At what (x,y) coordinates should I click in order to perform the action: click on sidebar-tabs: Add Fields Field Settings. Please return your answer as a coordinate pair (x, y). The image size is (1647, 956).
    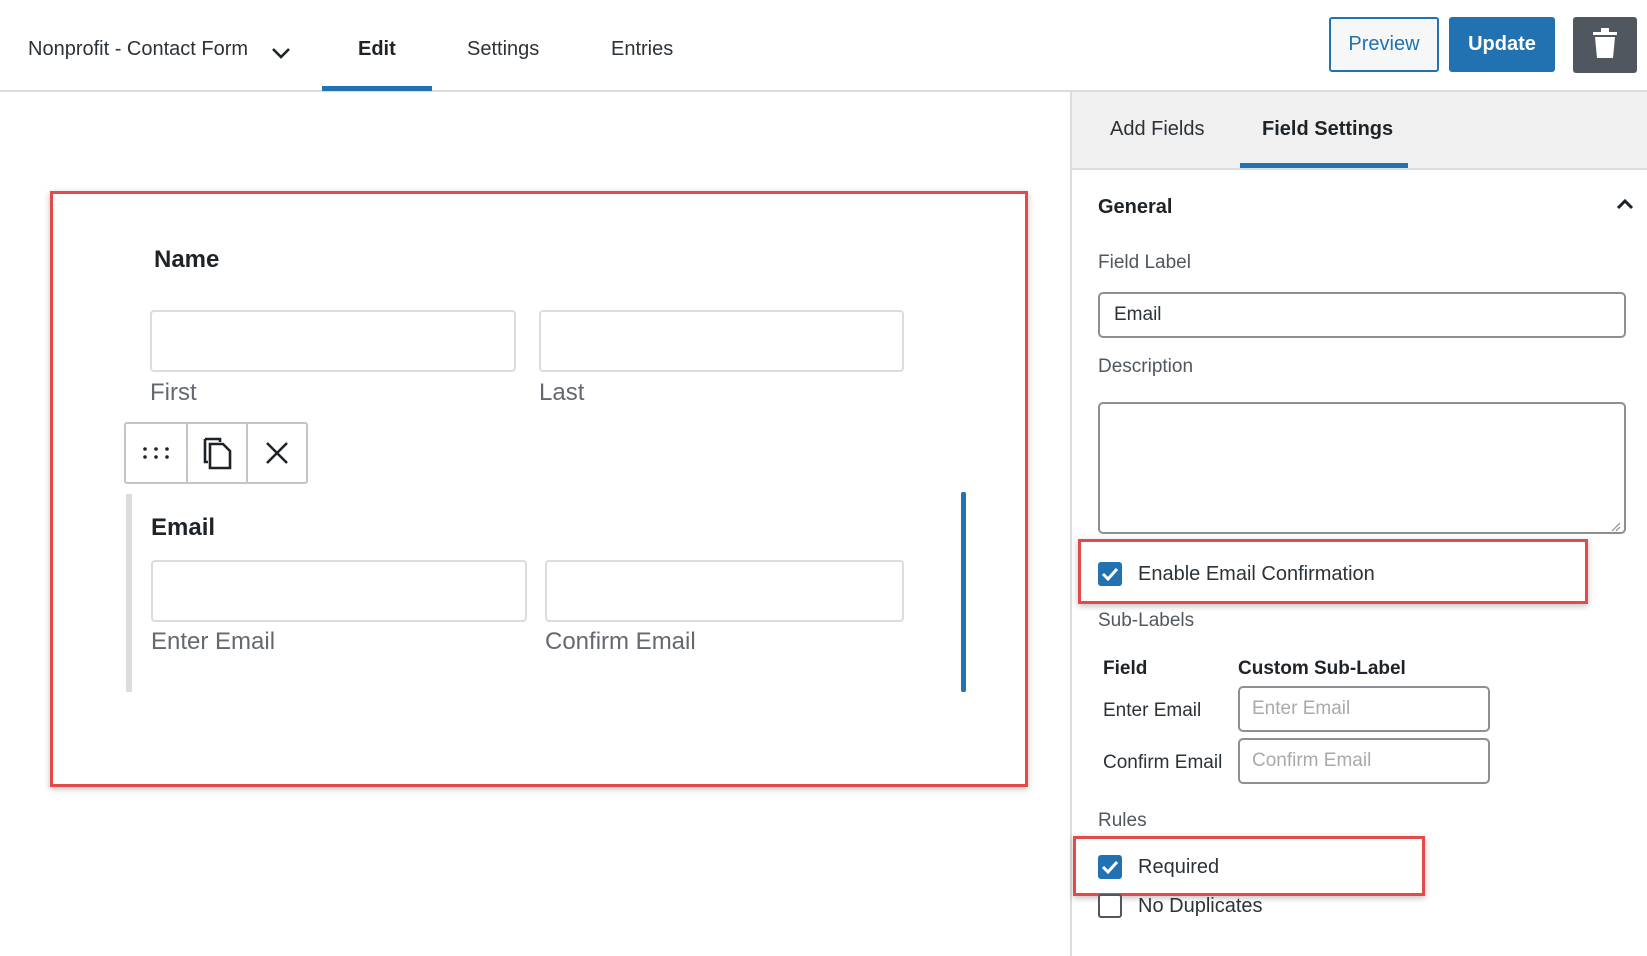
    Looking at the image, I should click on (1359, 131).